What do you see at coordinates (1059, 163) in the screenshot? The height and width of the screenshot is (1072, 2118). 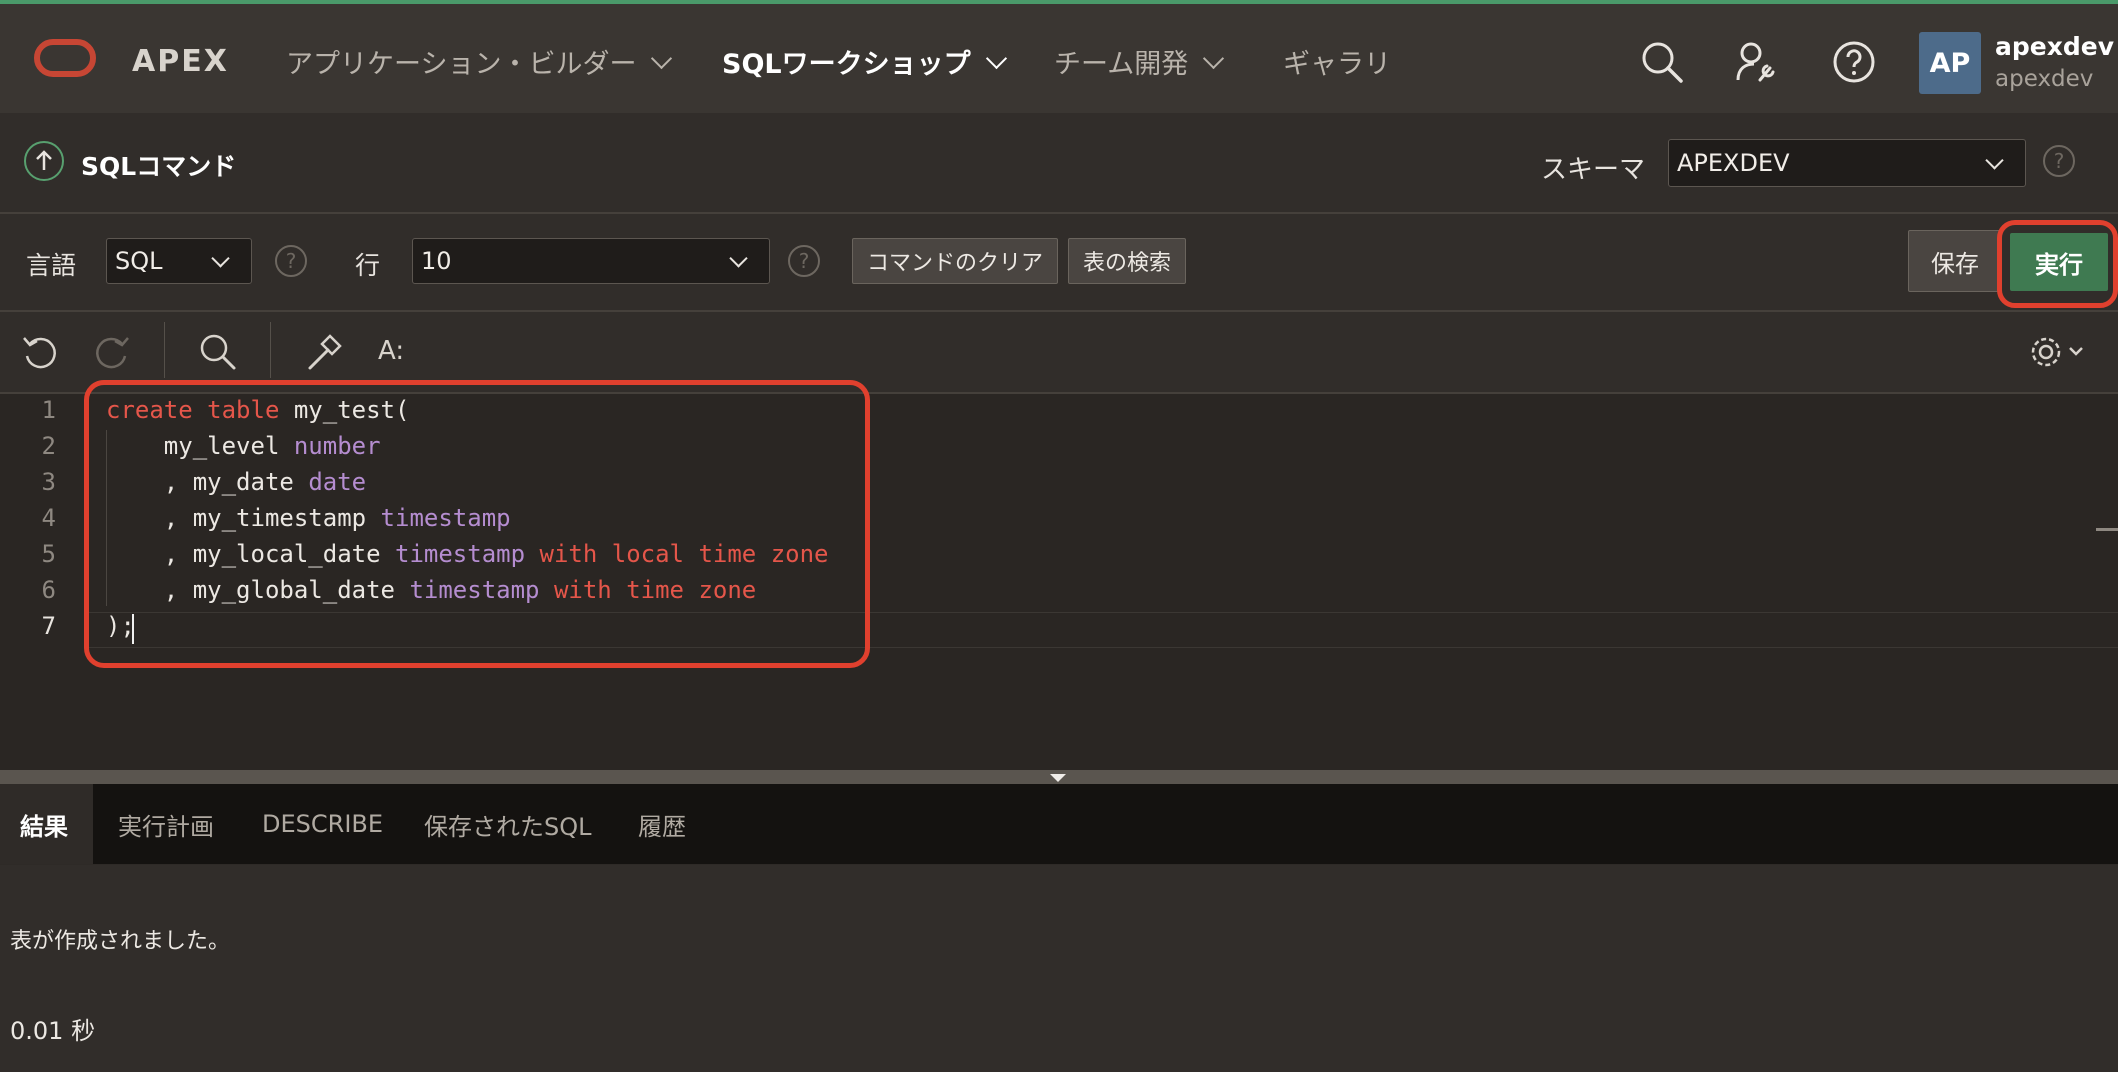 I see `command-bar: SQLコマンド スキーマ APEXDEV ?` at bounding box center [1059, 163].